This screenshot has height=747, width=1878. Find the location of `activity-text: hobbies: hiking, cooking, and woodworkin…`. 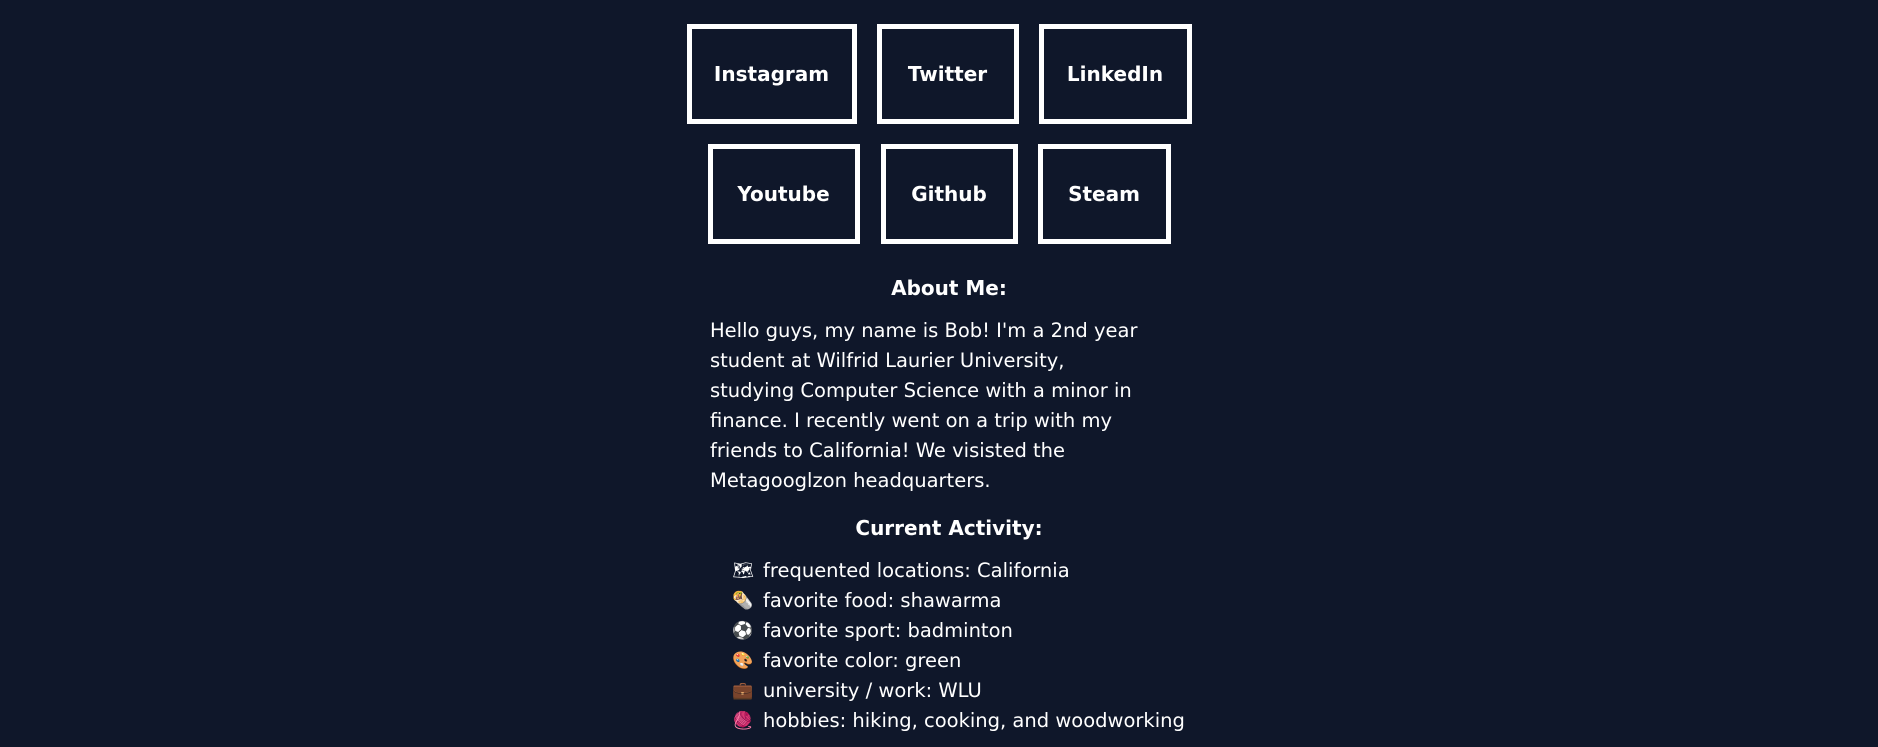

activity-text: hobbies: hiking, cooking, and woodworkin… is located at coordinates (974, 720).